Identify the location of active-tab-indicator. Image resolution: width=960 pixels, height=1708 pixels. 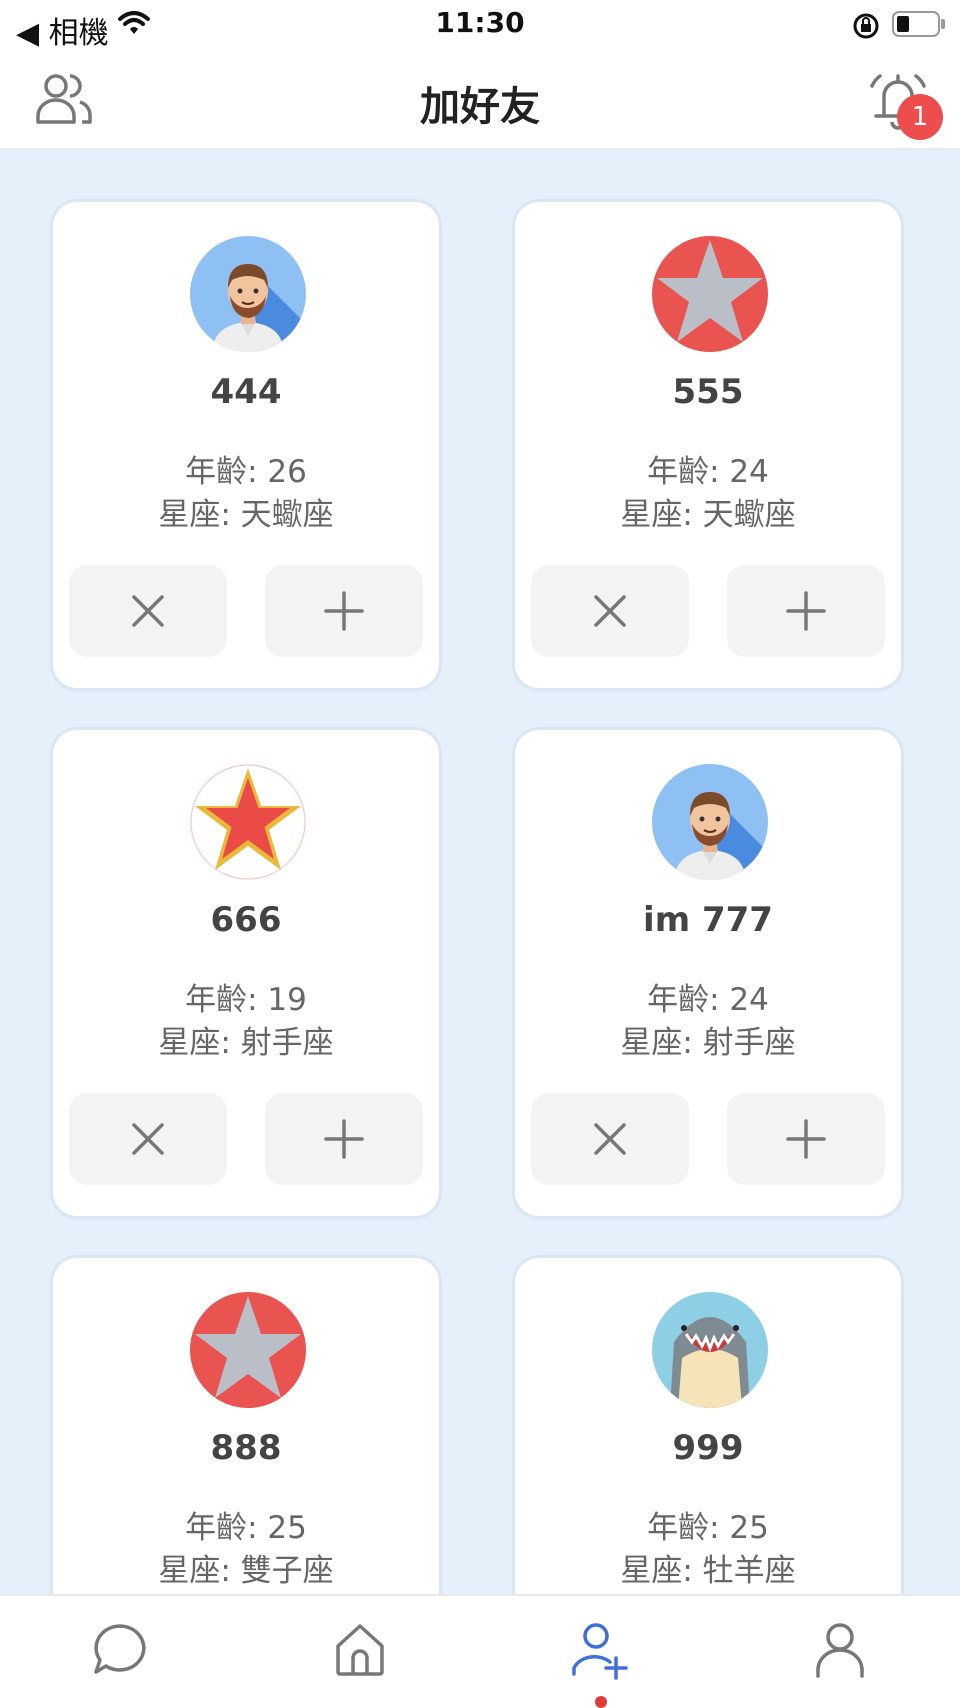
(601, 1702).